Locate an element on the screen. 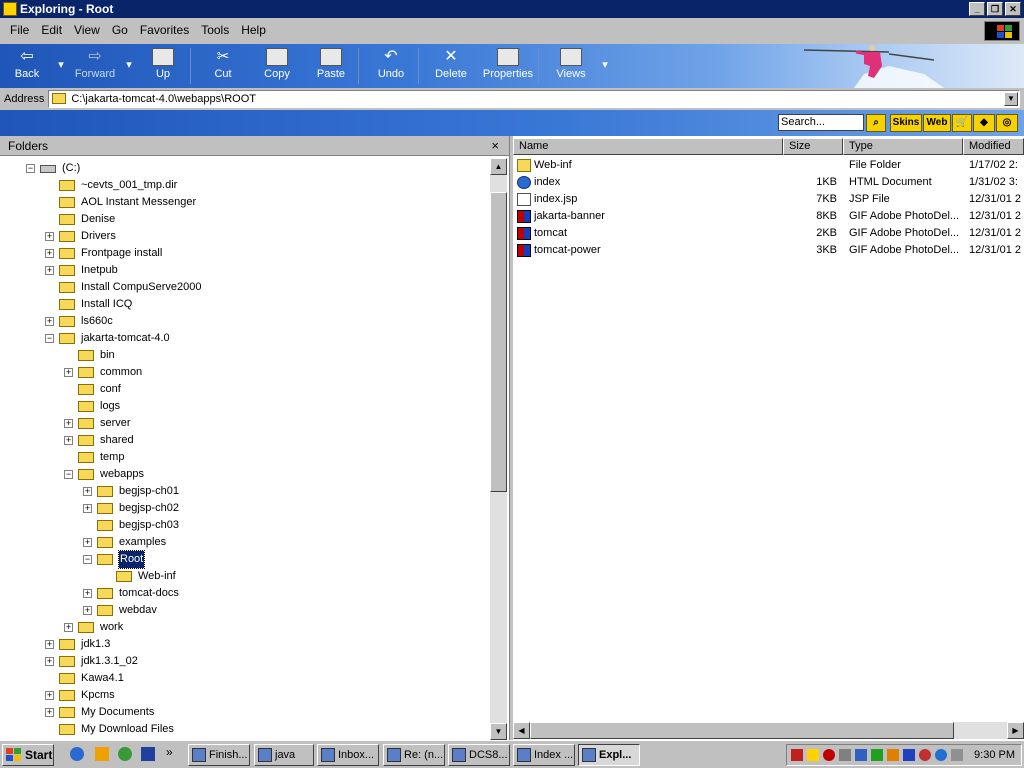  file-row: tomcat 2KB GIF Adobe PhotoDel... 12/31/01 2 is located at coordinates (768, 233).